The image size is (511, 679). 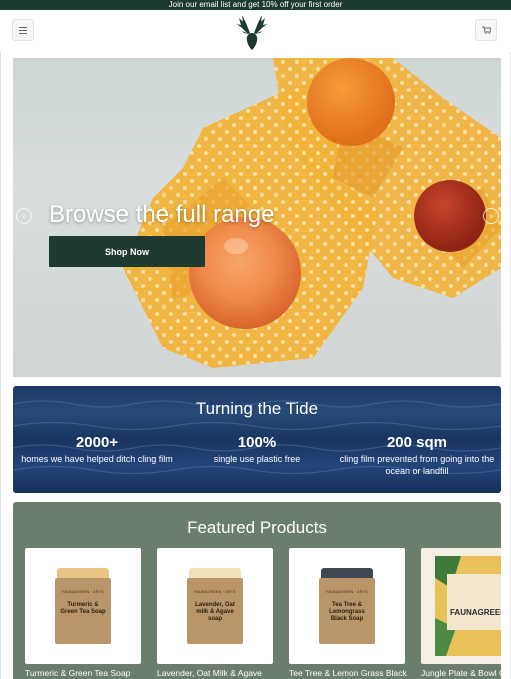 I want to click on chevron-right-icon: ›, so click(x=491, y=216).